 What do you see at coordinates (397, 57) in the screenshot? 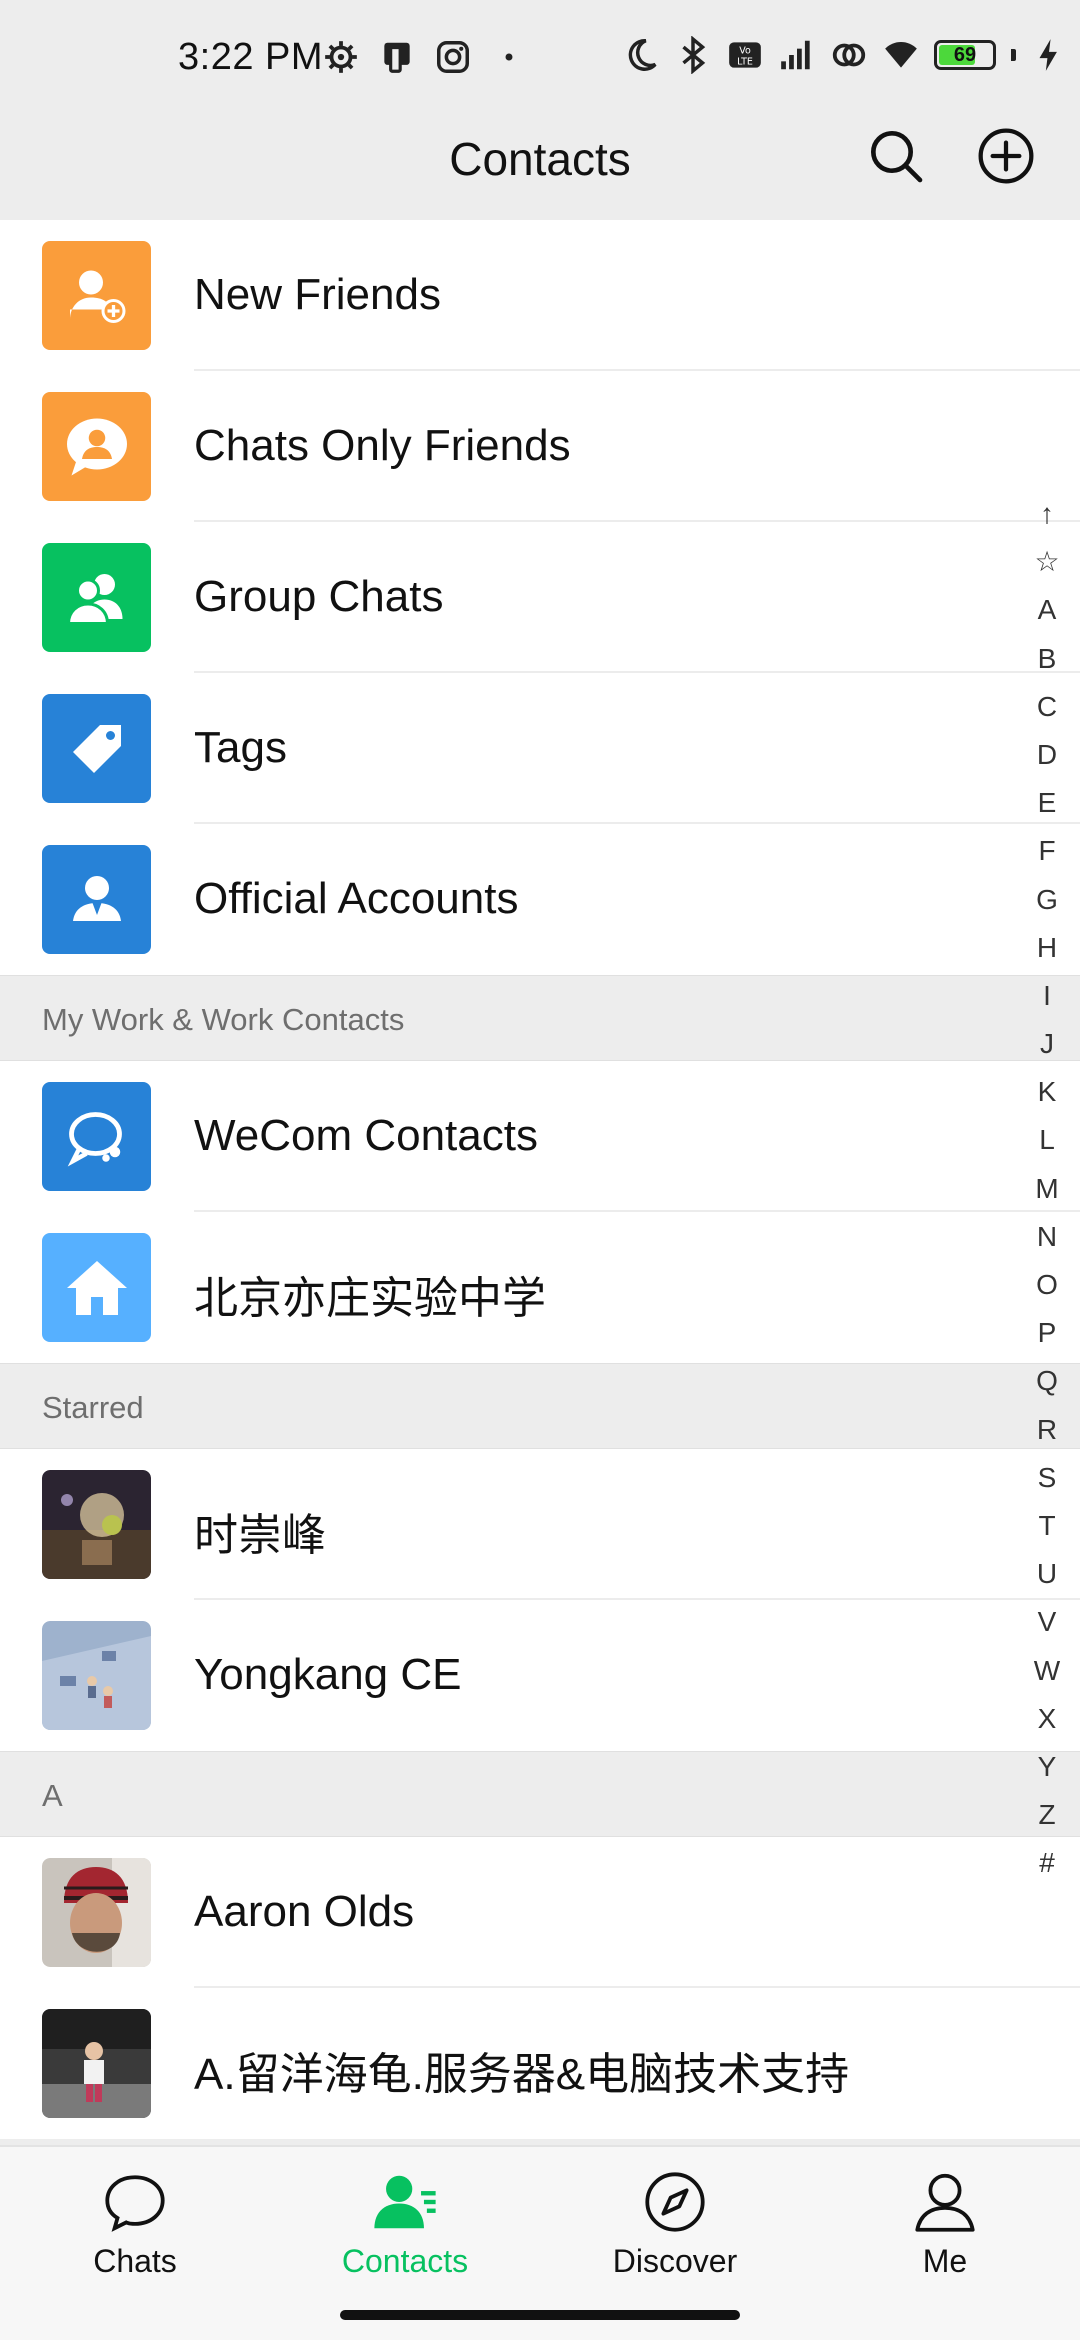
I see `phone-card-icon` at bounding box center [397, 57].